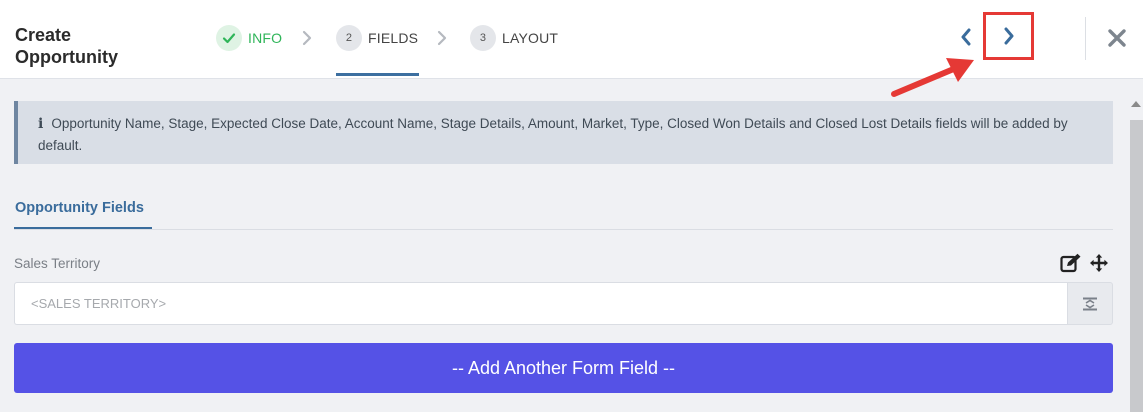 The height and width of the screenshot is (412, 1143). What do you see at coordinates (563, 229) in the screenshot?
I see `tab-divider` at bounding box center [563, 229].